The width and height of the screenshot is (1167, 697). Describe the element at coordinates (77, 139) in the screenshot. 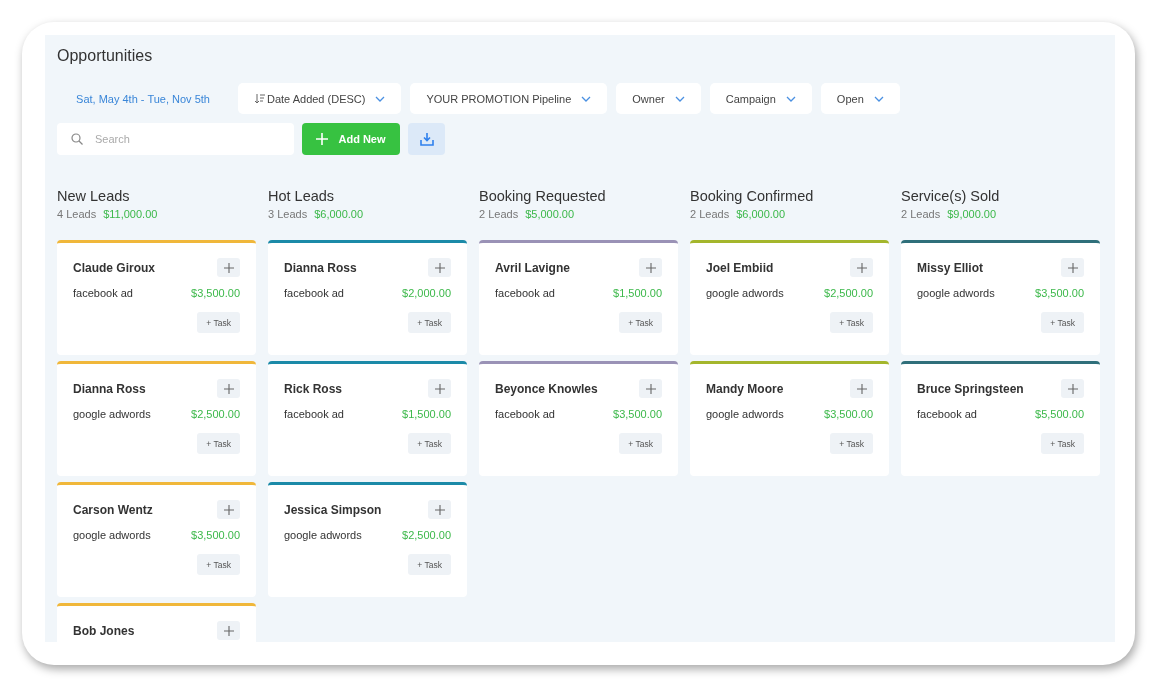

I see `search-icon` at that location.